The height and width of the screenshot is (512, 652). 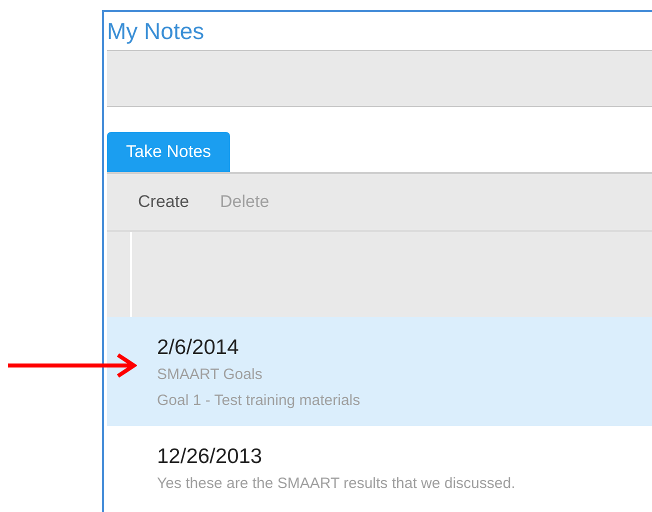 What do you see at coordinates (210, 457) in the screenshot?
I see `note-date: 12/26/2013` at bounding box center [210, 457].